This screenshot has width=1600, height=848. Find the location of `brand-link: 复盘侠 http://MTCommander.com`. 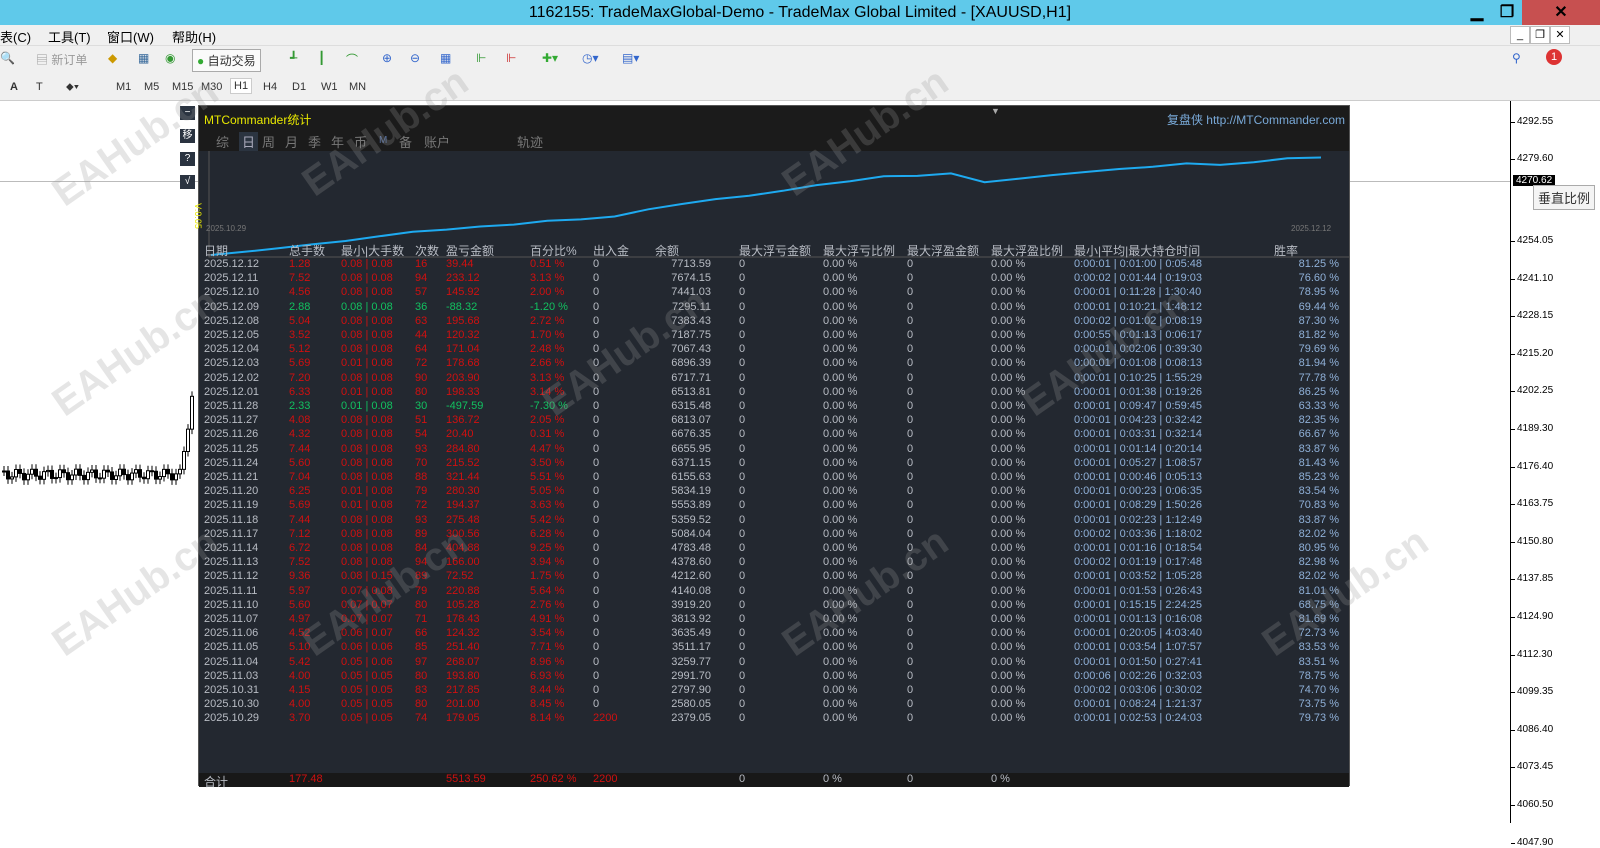

brand-link: 复盘侠 http://MTCommander.com is located at coordinates (1256, 119).